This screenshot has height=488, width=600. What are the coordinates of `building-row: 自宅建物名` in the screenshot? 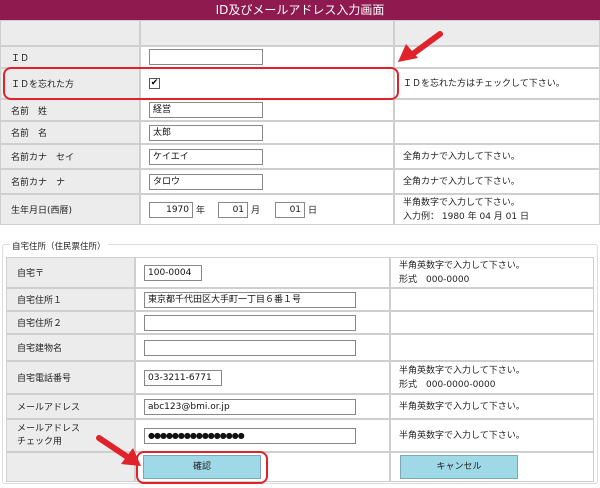 It's located at (300, 347).